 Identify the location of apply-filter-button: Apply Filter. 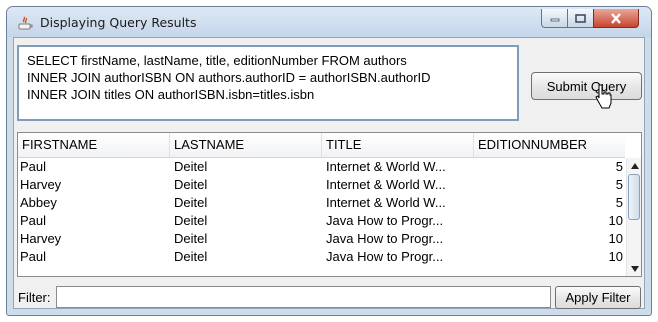
(598, 297).